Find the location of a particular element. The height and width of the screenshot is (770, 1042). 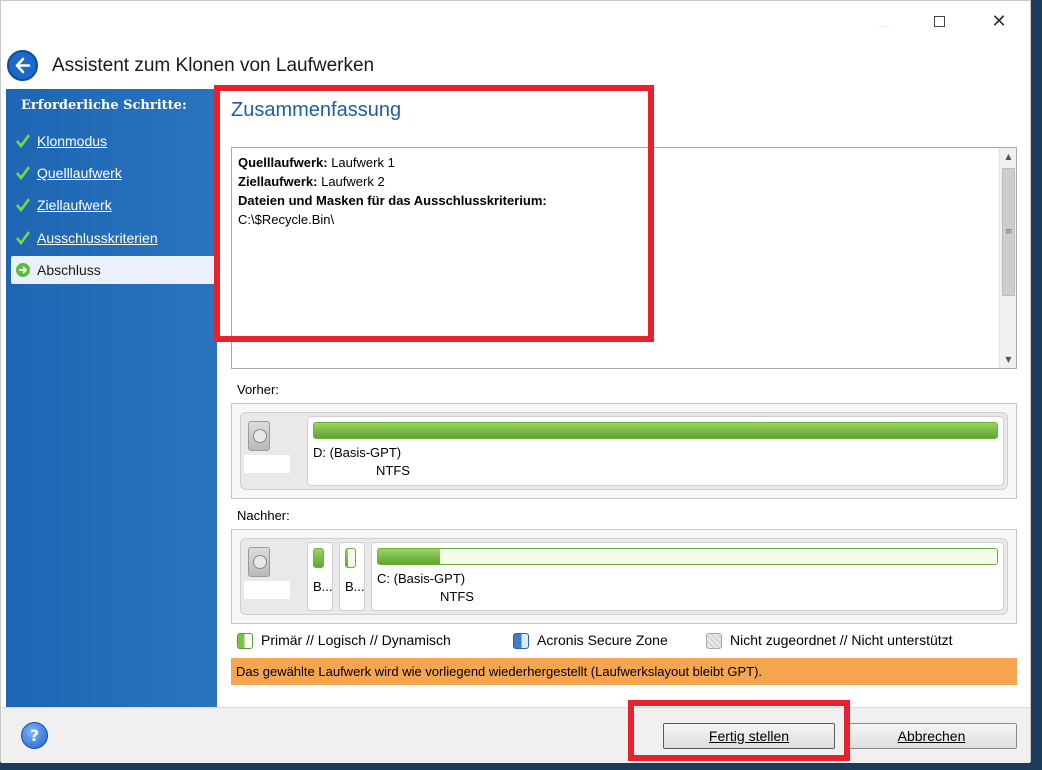

primary-swatch-icon is located at coordinates (245, 641).